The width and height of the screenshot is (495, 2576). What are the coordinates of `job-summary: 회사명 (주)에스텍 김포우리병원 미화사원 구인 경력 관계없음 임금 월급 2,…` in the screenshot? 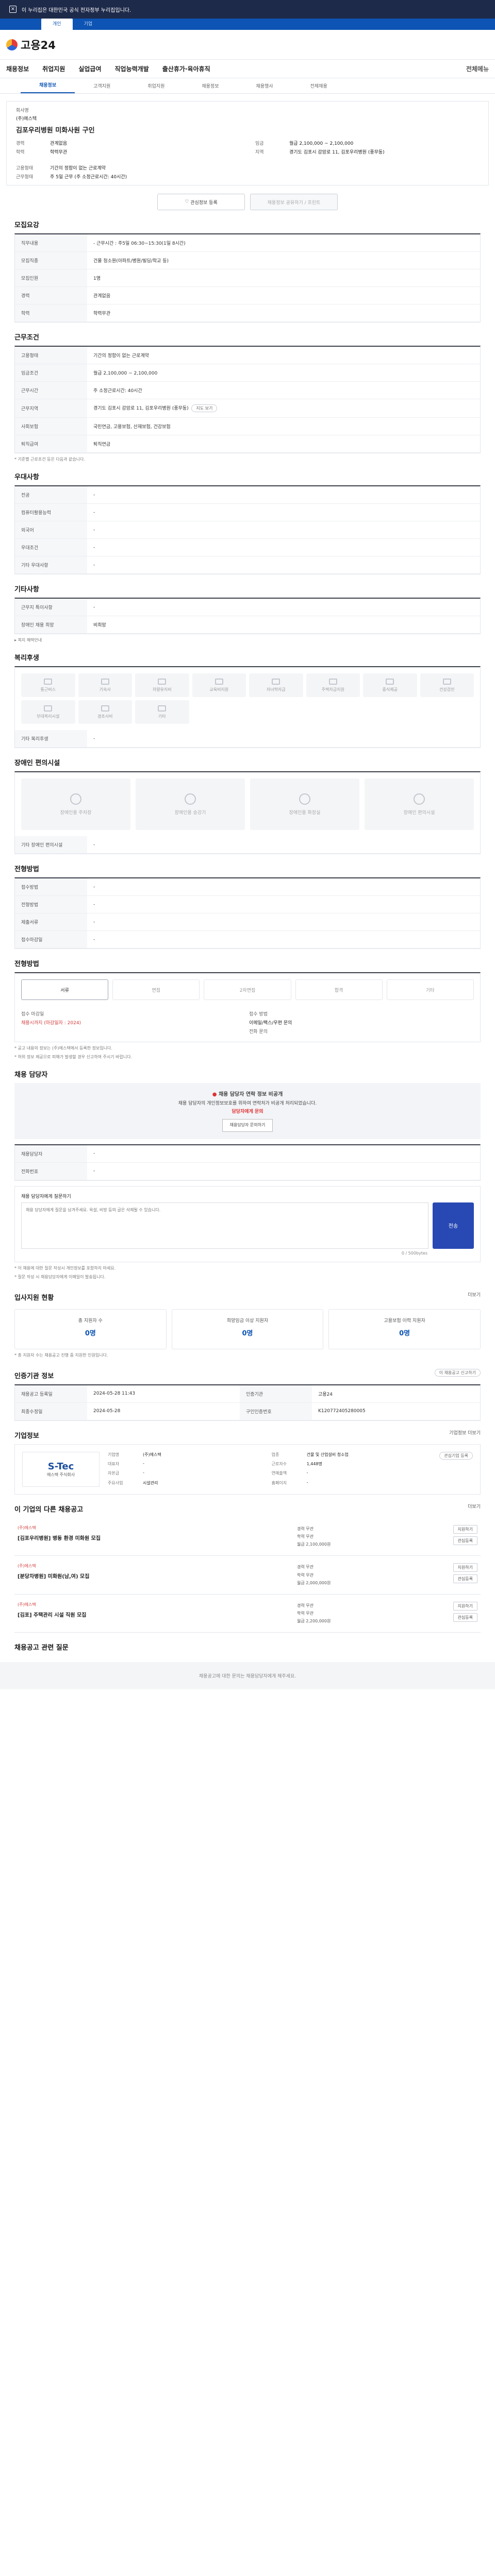 It's located at (247, 143).